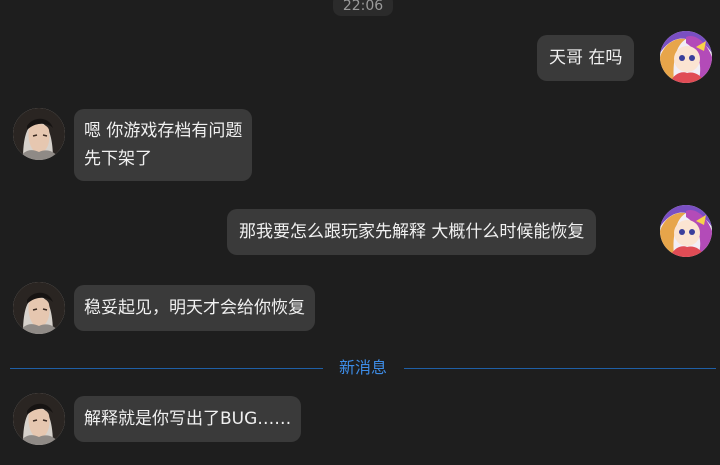 This screenshot has width=720, height=465. What do you see at coordinates (363, 8) in the screenshot?
I see `timestamp: 22:06` at bounding box center [363, 8].